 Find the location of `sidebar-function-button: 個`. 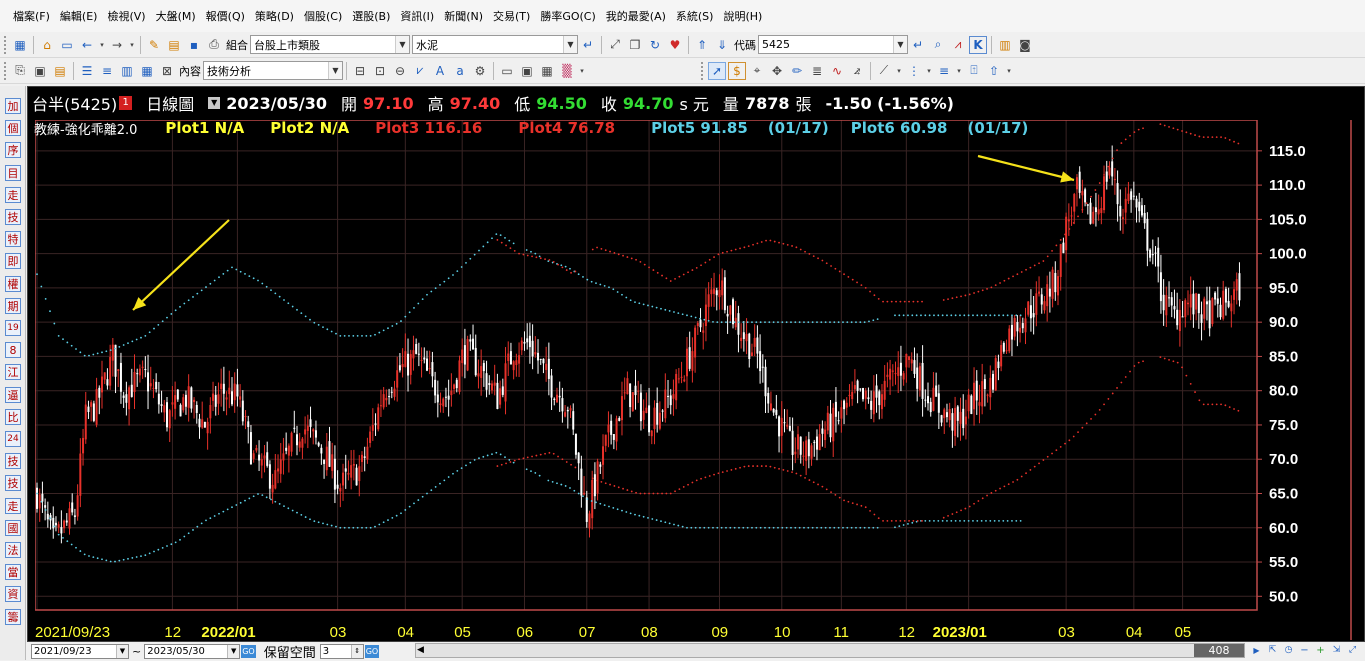

sidebar-function-button: 個 is located at coordinates (13, 128).